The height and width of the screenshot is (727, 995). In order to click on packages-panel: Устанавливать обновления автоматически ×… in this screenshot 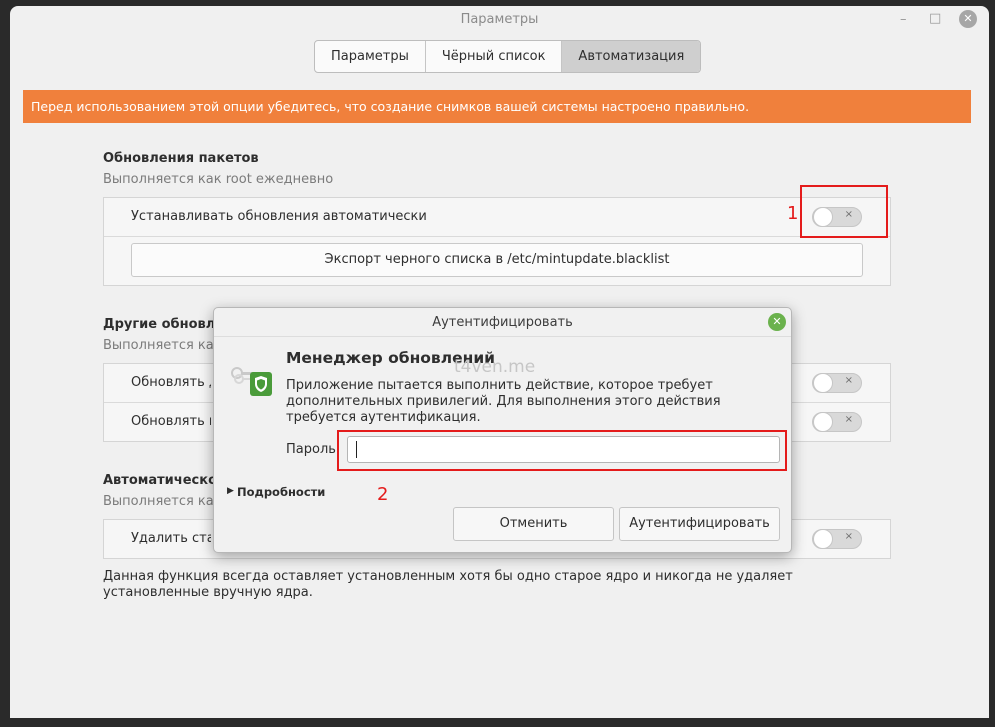, I will do `click(497, 241)`.